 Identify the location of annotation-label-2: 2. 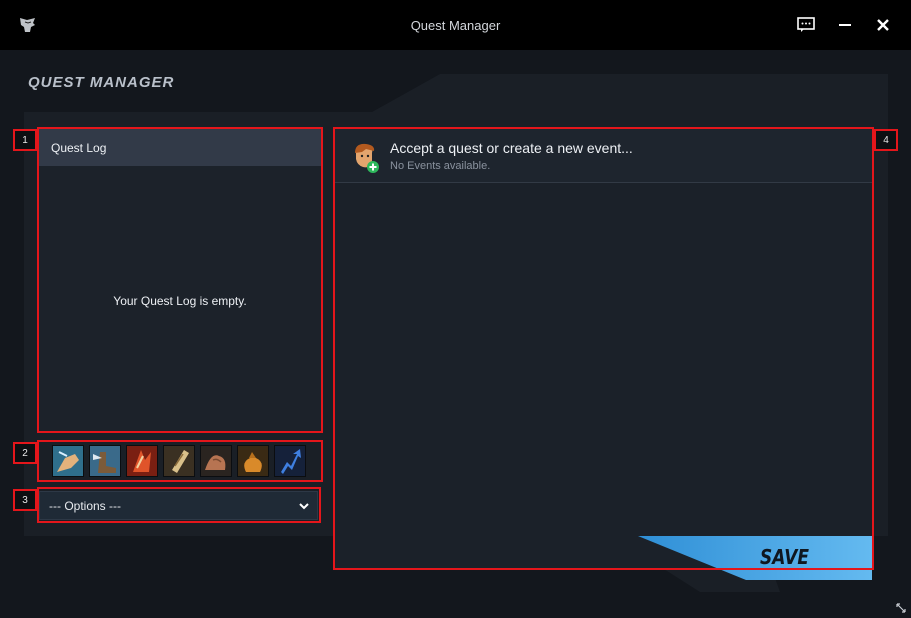
(25, 453).